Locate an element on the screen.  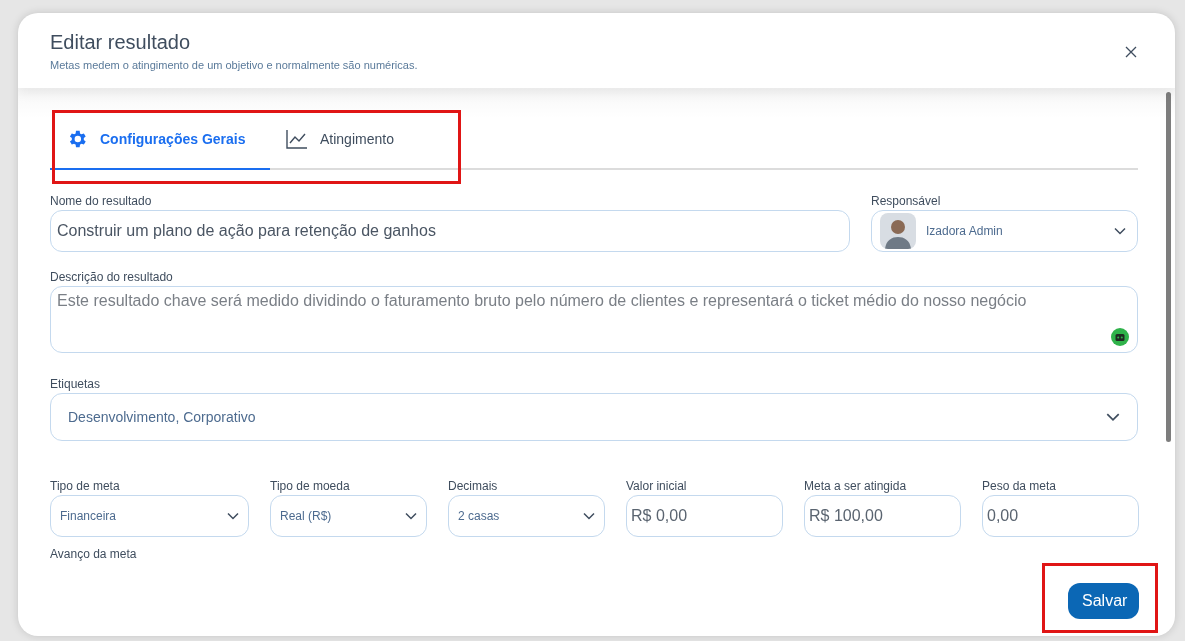
field-label: Nome do resultado is located at coordinates (101, 201).